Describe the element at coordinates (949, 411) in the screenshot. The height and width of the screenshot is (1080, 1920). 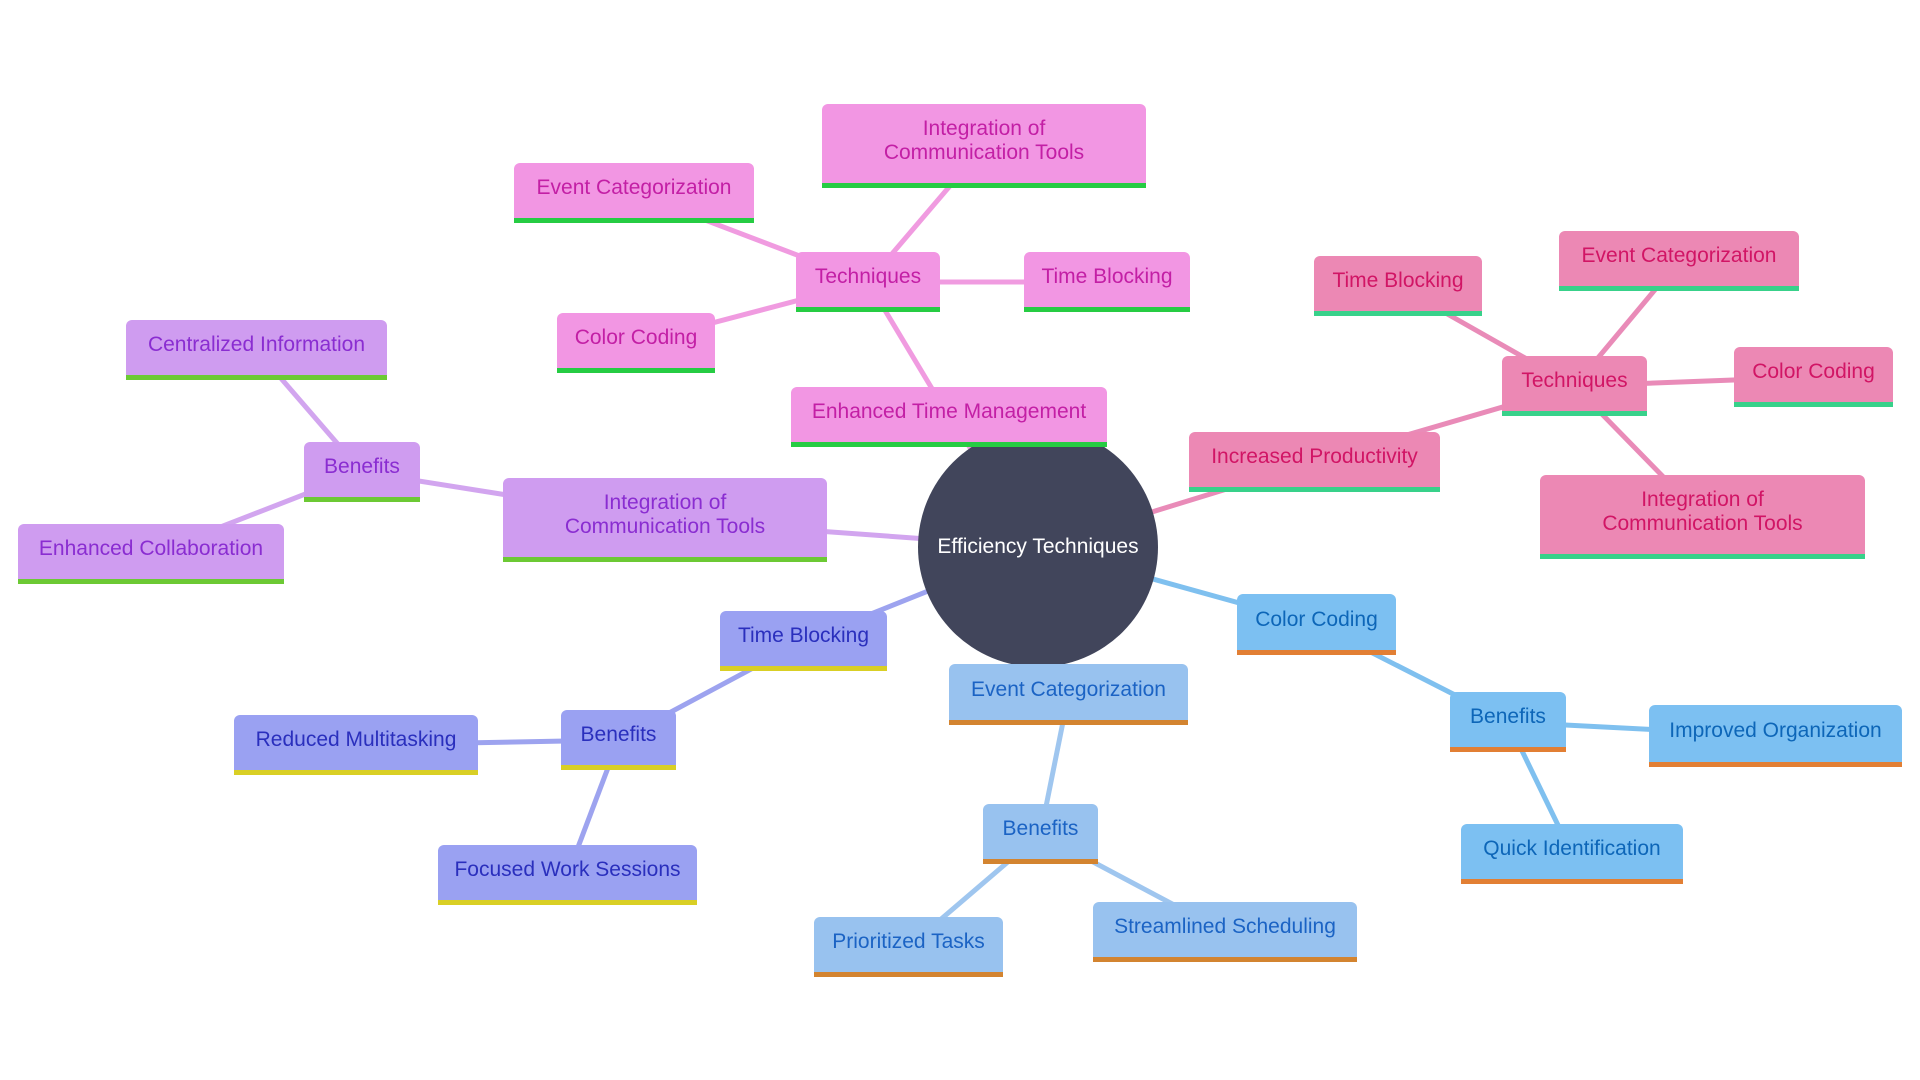
I see `node-label: Enhanced Time Management` at that location.